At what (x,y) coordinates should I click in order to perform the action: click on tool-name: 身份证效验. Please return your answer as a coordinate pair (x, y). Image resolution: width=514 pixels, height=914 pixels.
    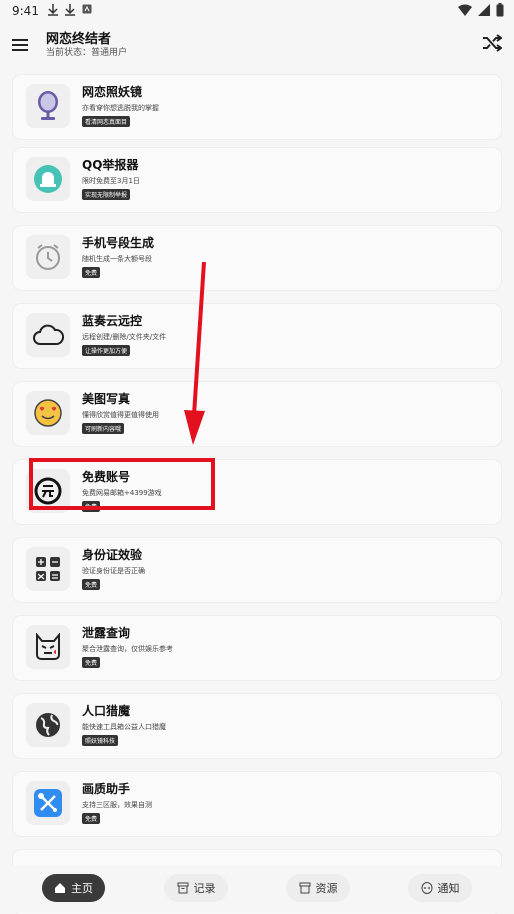
    Looking at the image, I should click on (112, 555).